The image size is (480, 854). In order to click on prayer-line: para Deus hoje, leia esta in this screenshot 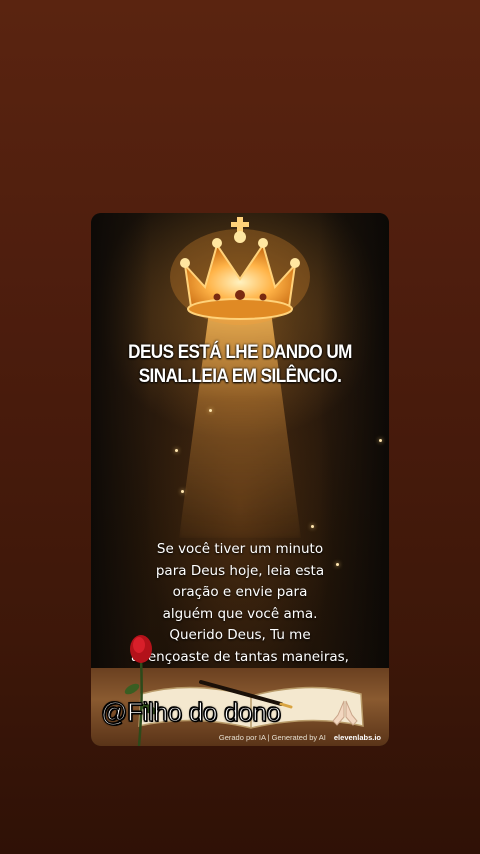, I will do `click(240, 570)`.